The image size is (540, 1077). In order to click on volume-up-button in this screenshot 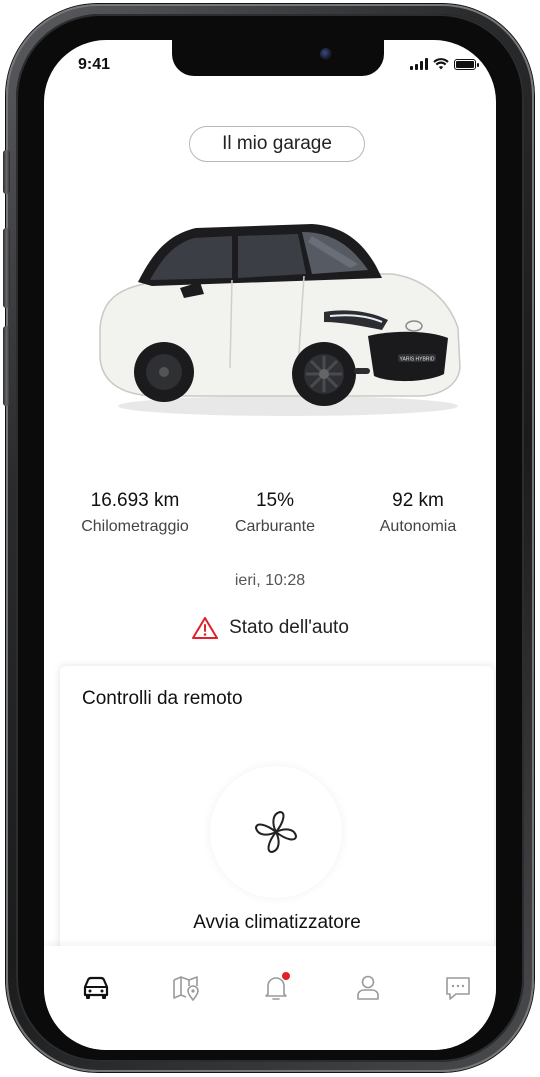, I will do `click(6, 268)`.